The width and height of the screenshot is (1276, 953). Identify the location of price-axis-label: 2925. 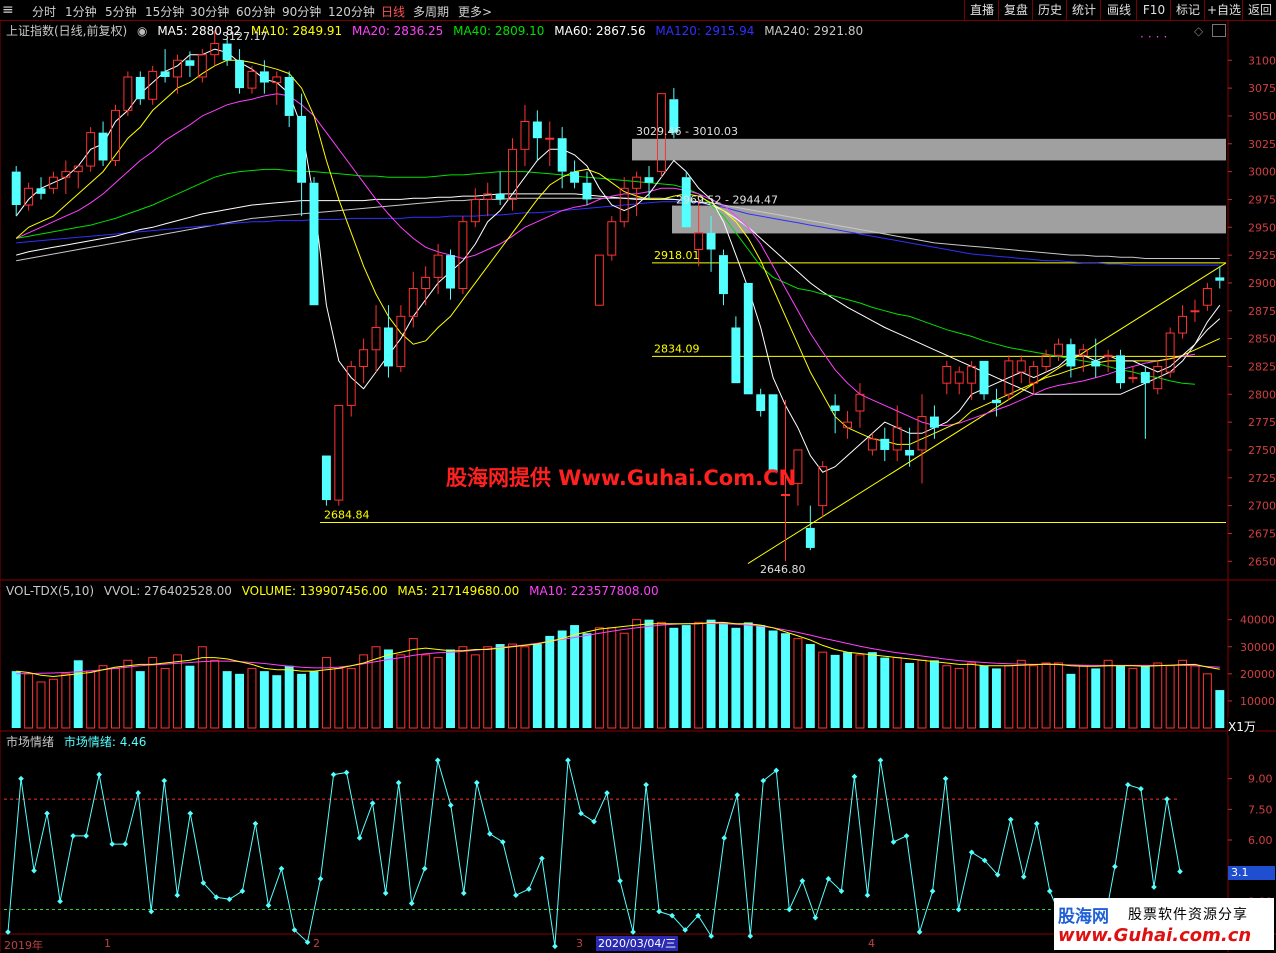
(1262, 255).